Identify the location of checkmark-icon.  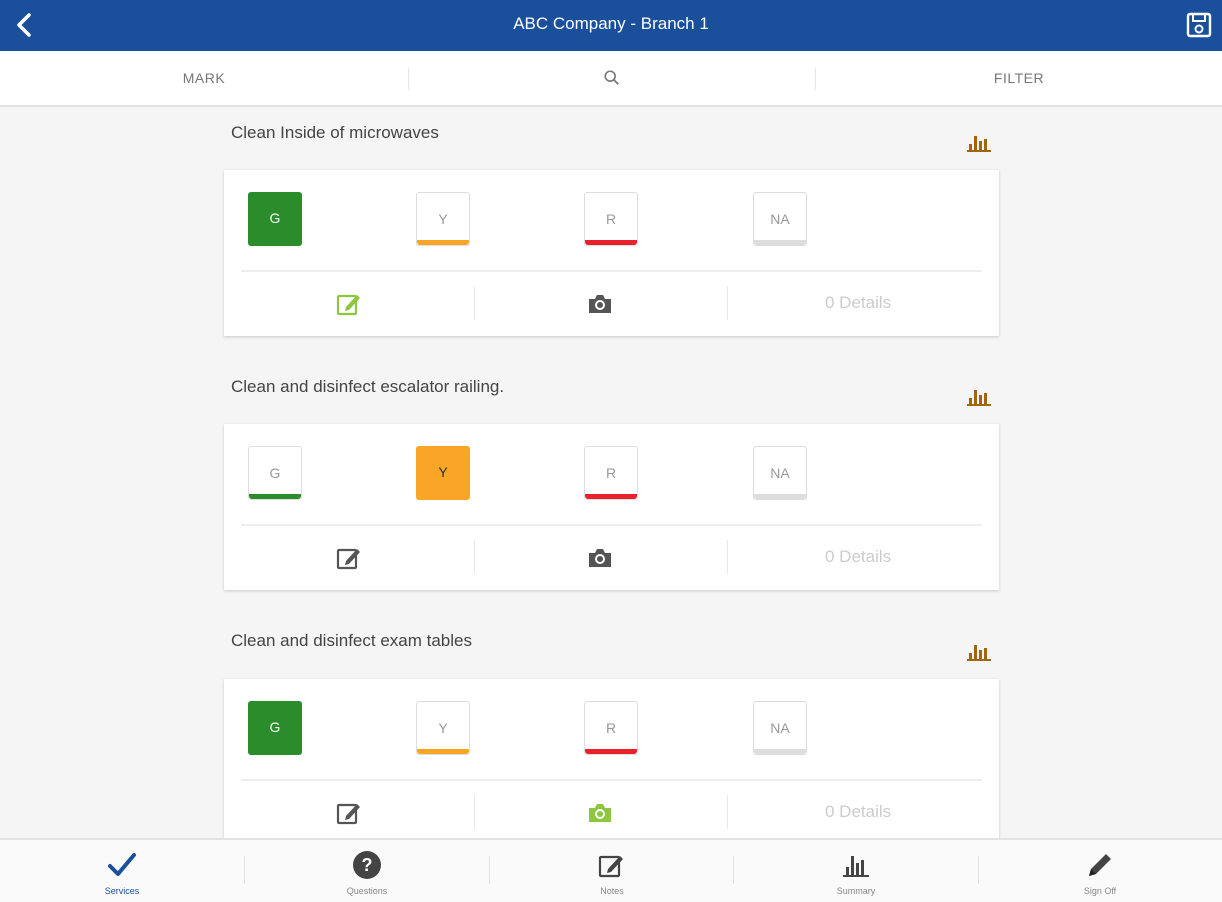
(122, 864).